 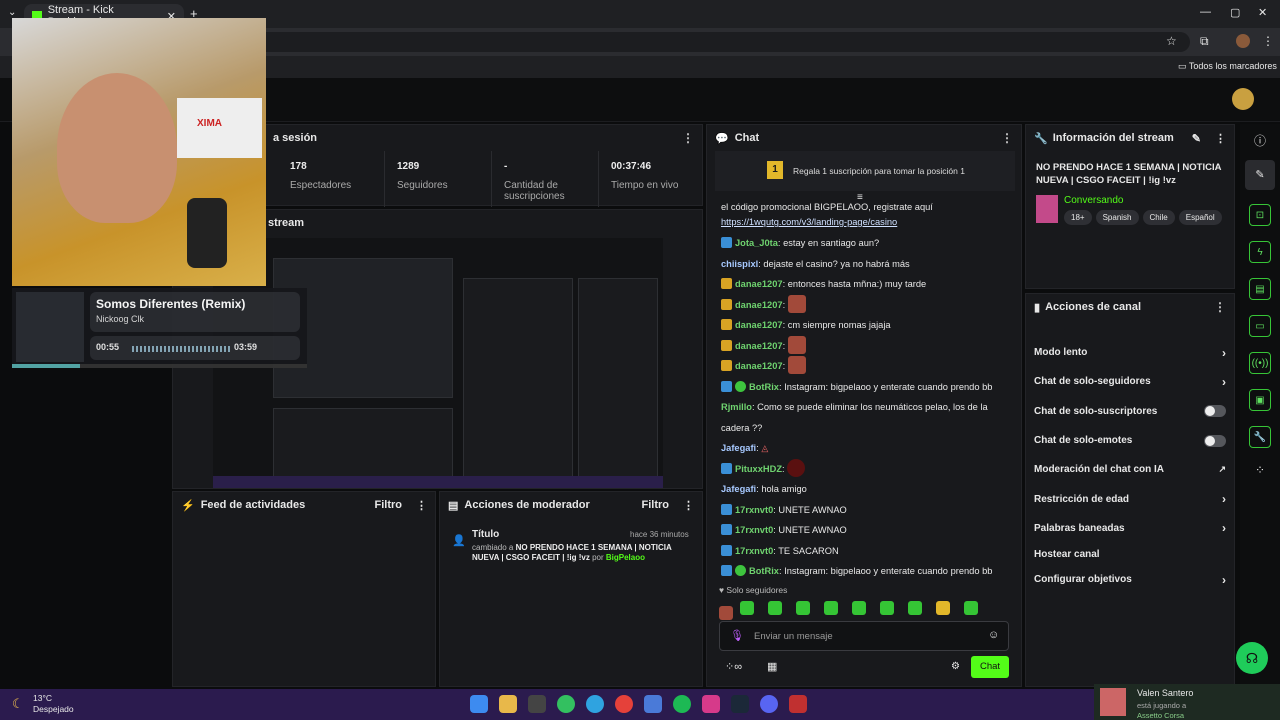 What do you see at coordinates (653, 704) in the screenshot?
I see `notepad-icon` at bounding box center [653, 704].